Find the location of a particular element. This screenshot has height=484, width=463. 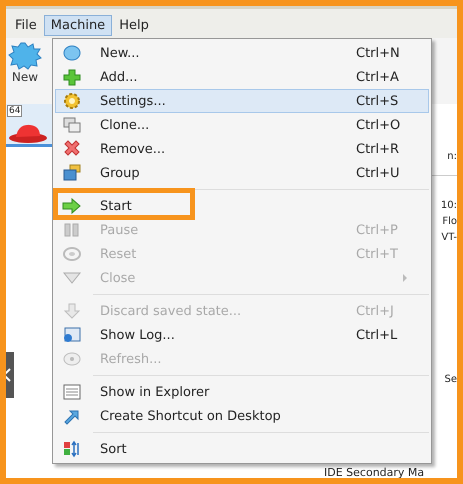

menu-item: Start is located at coordinates (242, 206).